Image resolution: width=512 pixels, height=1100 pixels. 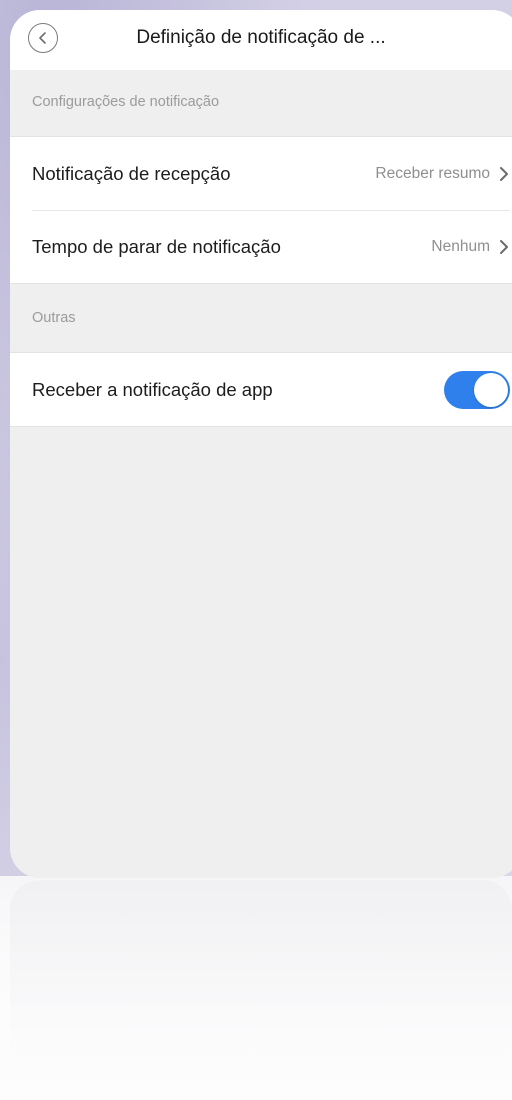 I want to click on row-value: Nenhum, so click(x=460, y=246).